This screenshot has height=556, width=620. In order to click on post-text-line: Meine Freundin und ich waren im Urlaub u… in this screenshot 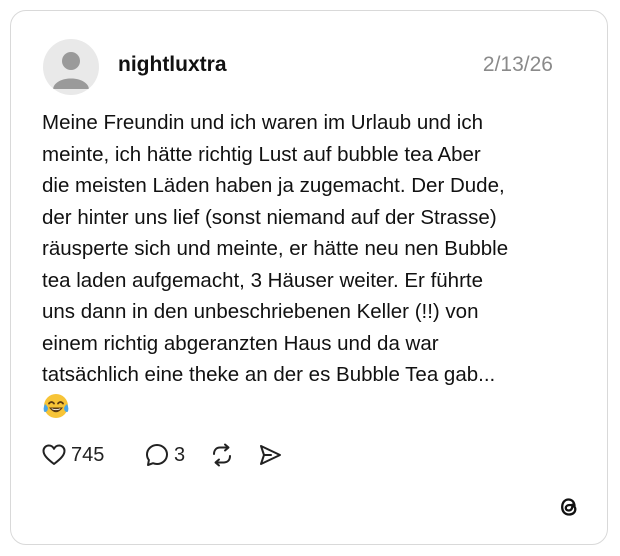, I will do `click(262, 122)`.